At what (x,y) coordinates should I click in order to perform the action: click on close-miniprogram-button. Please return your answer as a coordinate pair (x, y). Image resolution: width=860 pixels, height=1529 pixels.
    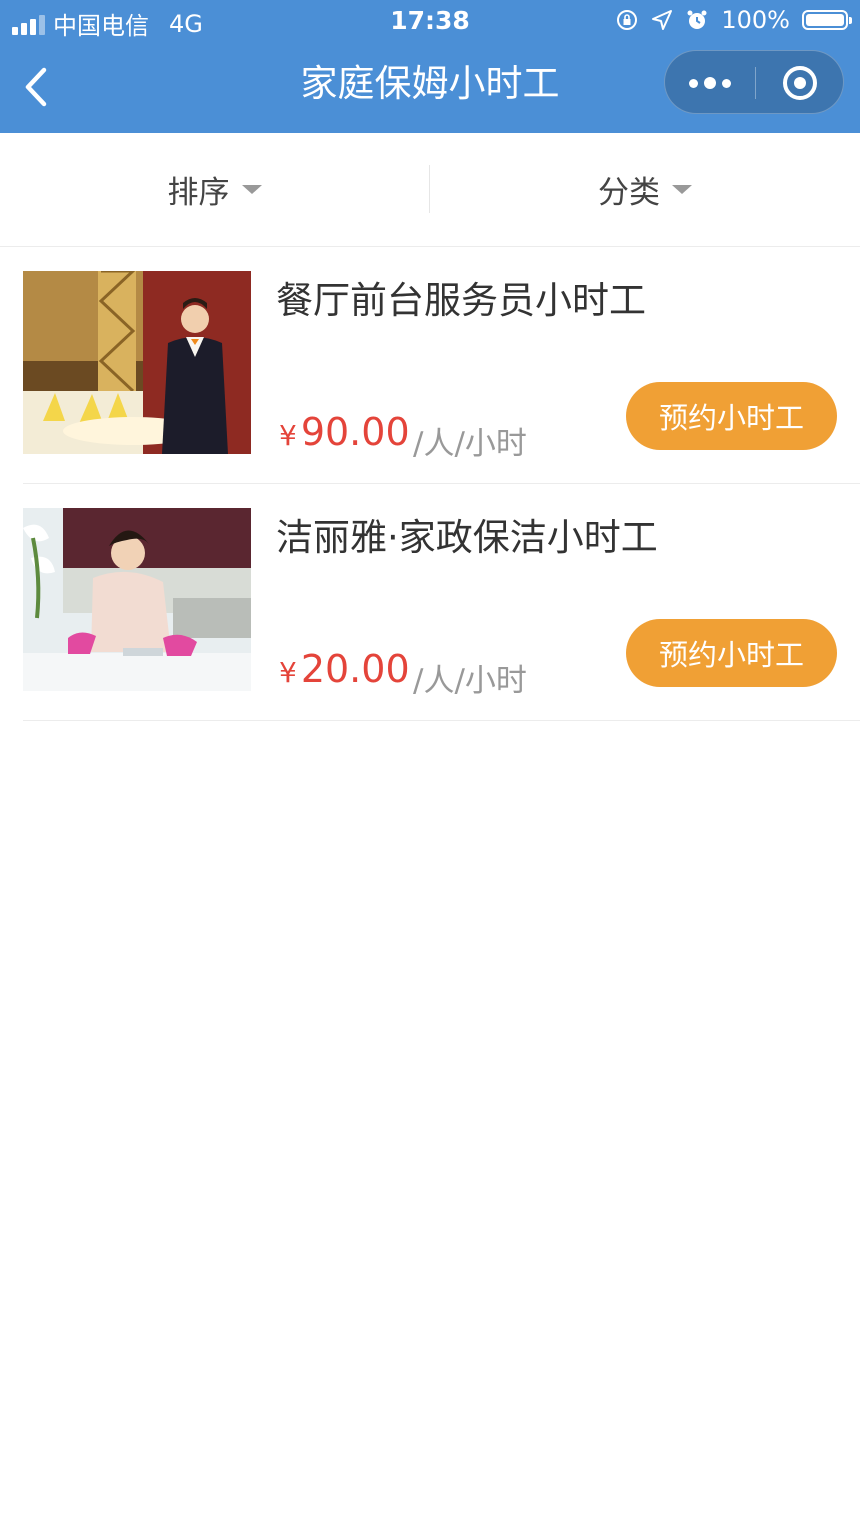
    Looking at the image, I should click on (800, 83).